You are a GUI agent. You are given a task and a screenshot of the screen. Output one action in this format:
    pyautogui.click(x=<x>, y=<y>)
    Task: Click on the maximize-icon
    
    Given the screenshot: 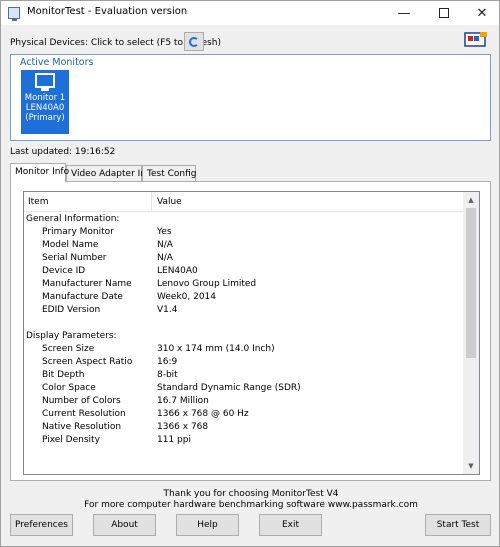 What is the action you would take?
    pyautogui.click(x=444, y=13)
    